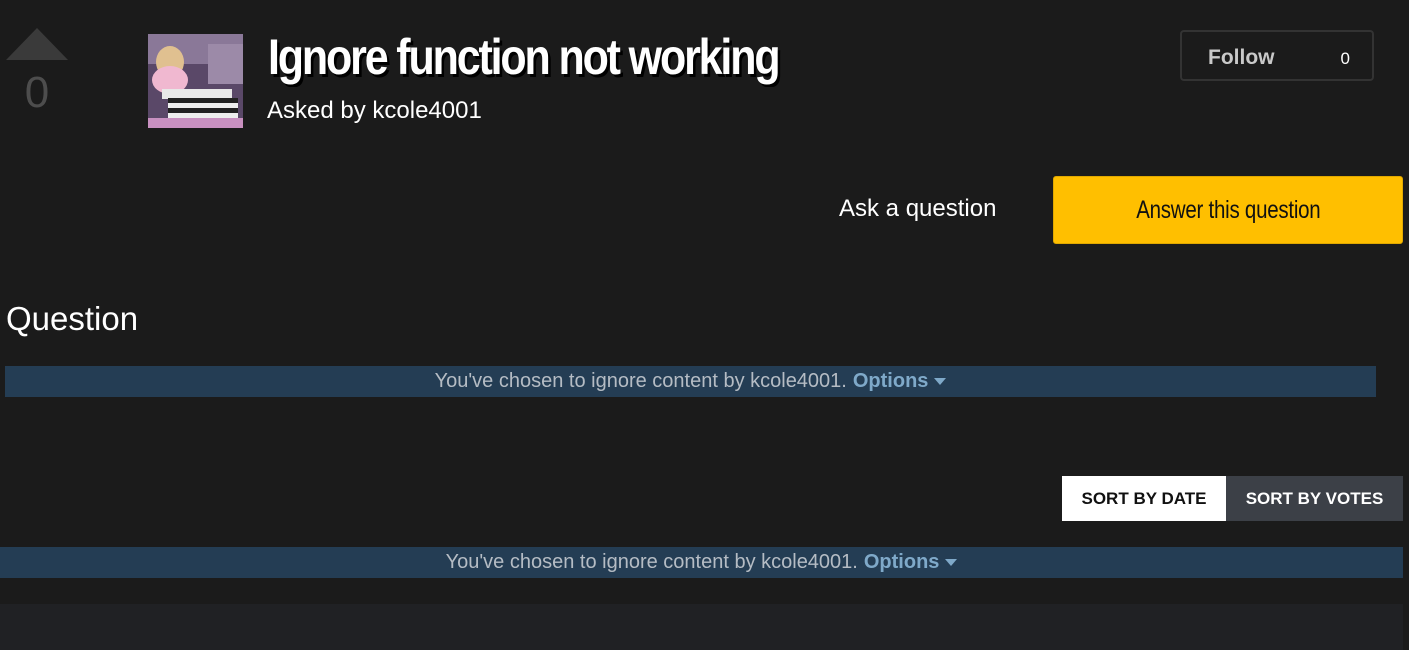 Image resolution: width=1409 pixels, height=650 pixels. I want to click on sort-by-votes-button: SORT BY VOTES, so click(1314, 498).